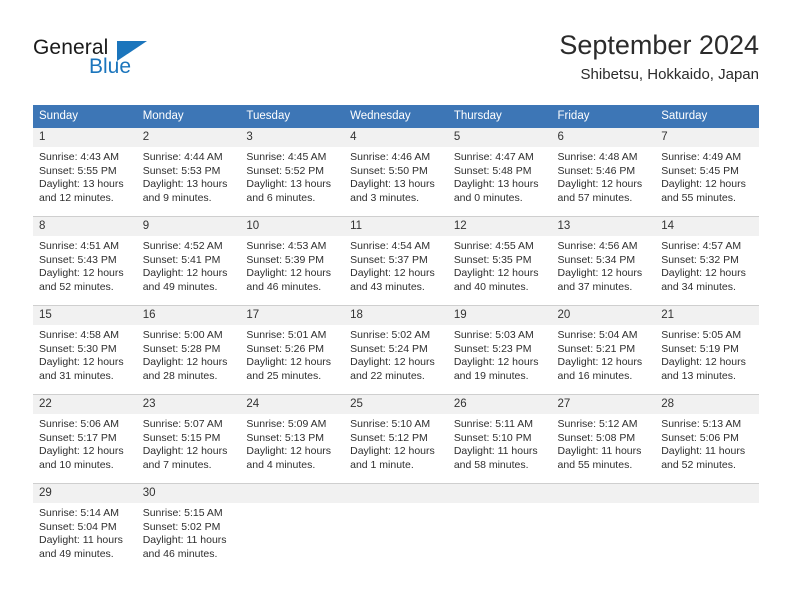  What do you see at coordinates (182, 335) in the screenshot?
I see `sunrise-text: Sunrise: 5:00 AM` at bounding box center [182, 335].